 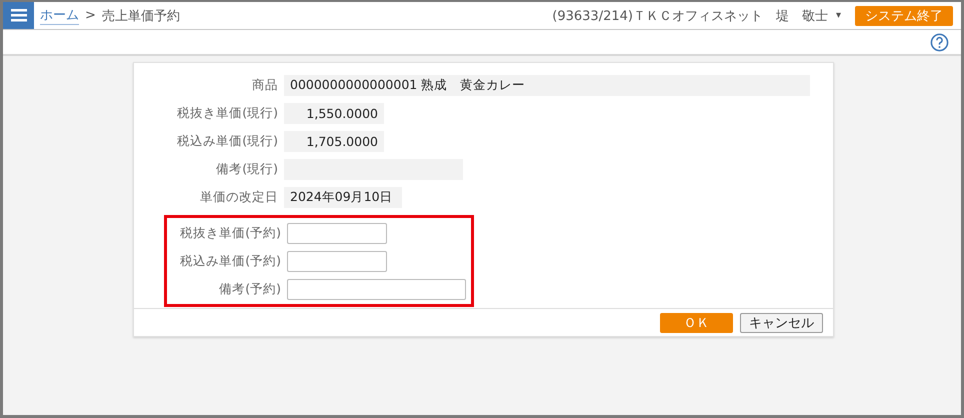 What do you see at coordinates (904, 16) in the screenshot?
I see `exit-button: システム終了` at bounding box center [904, 16].